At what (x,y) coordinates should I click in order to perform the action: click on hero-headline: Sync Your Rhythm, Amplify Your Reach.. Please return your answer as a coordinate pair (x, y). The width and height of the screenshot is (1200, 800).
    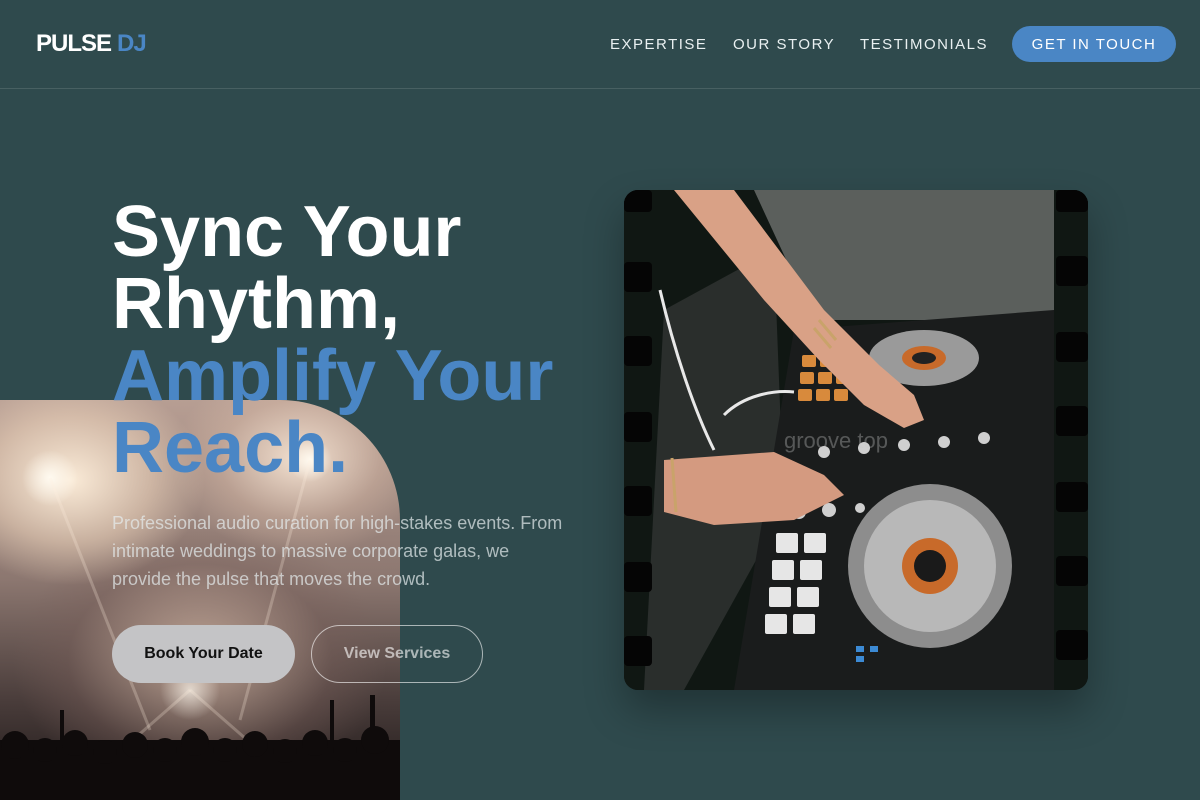
    Looking at the image, I should click on (347, 340).